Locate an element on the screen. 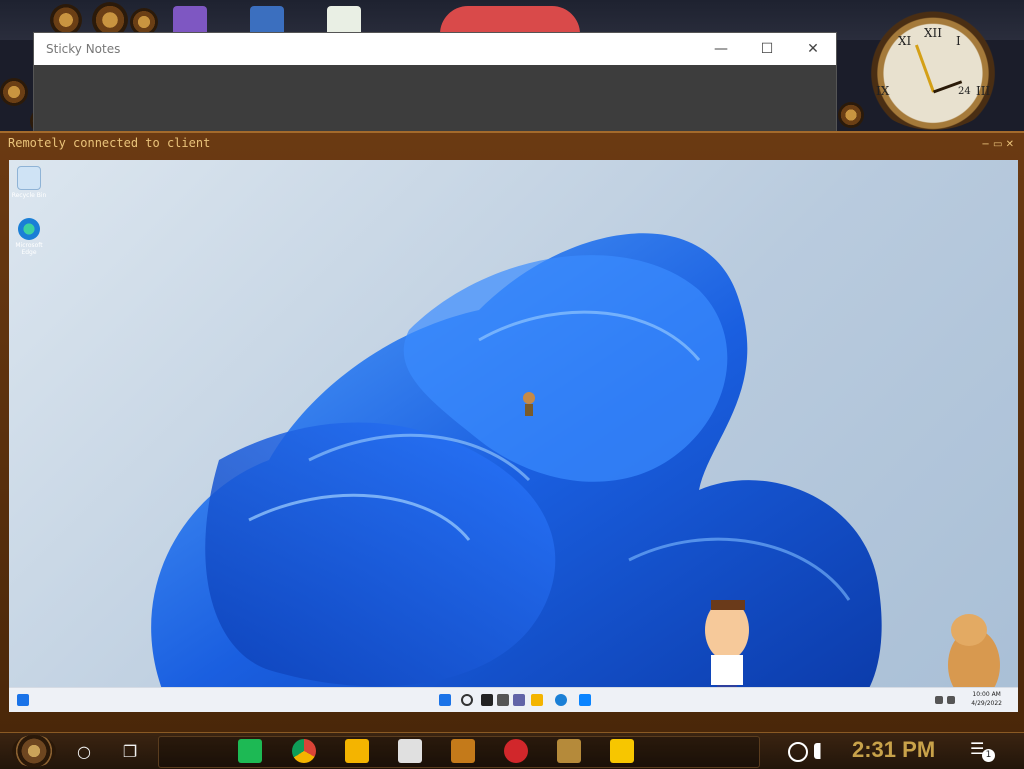 Image resolution: width=1024 pixels, height=769 pixels. guest-tray-volume-icon is located at coordinates (951, 700).